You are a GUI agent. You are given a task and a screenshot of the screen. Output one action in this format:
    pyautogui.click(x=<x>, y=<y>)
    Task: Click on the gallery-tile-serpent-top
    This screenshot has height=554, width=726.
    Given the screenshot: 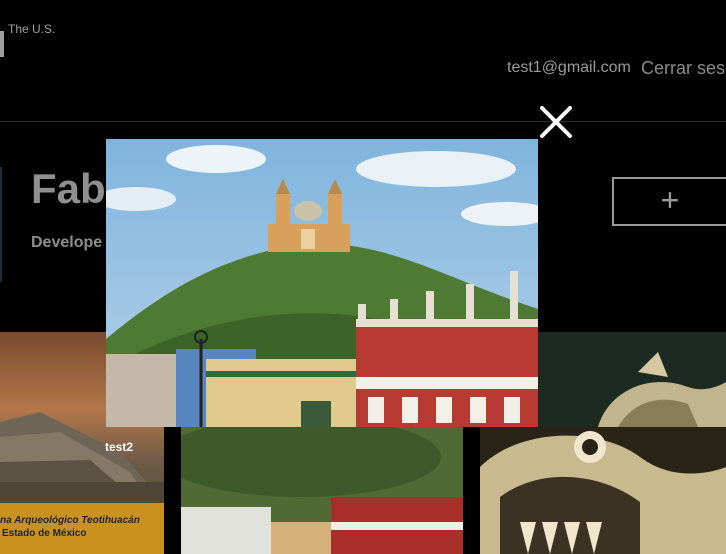 What is the action you would take?
    pyautogui.click(x=632, y=379)
    